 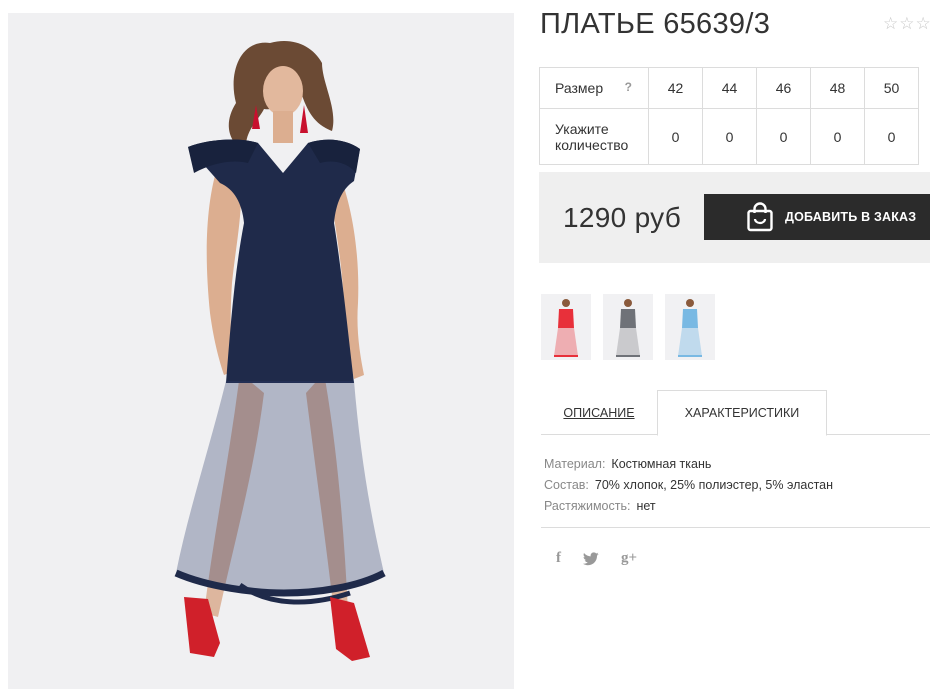 What do you see at coordinates (607, 558) in the screenshot?
I see `social-share: f g+` at bounding box center [607, 558].